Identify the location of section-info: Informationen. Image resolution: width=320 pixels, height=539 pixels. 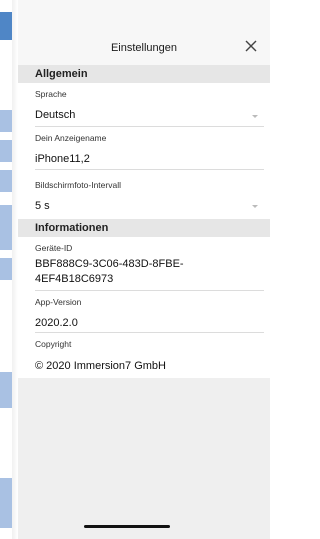
(144, 228).